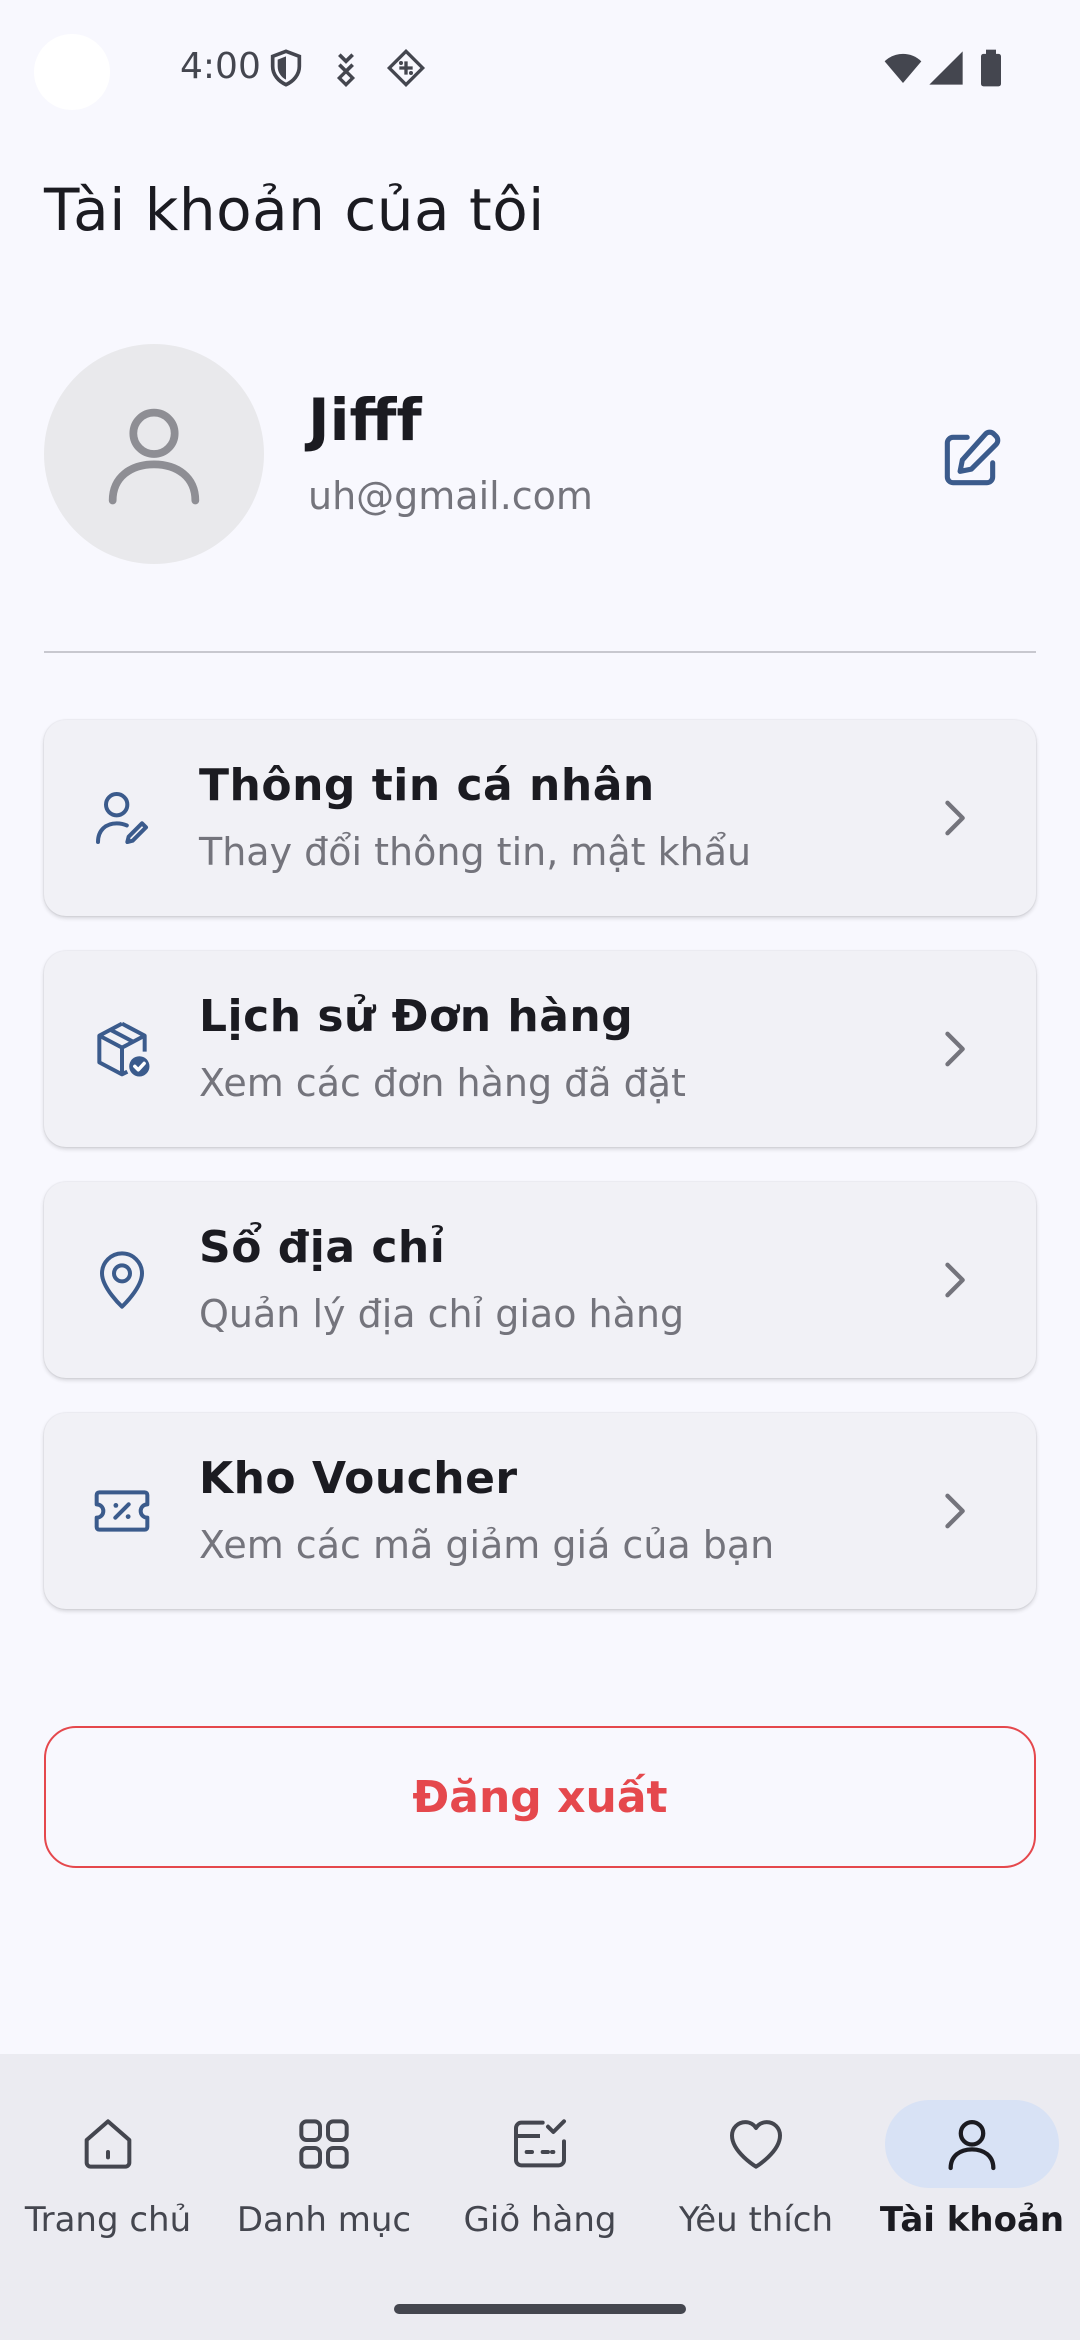 This screenshot has height=2340, width=1080. I want to click on wifi-icon, so click(903, 68).